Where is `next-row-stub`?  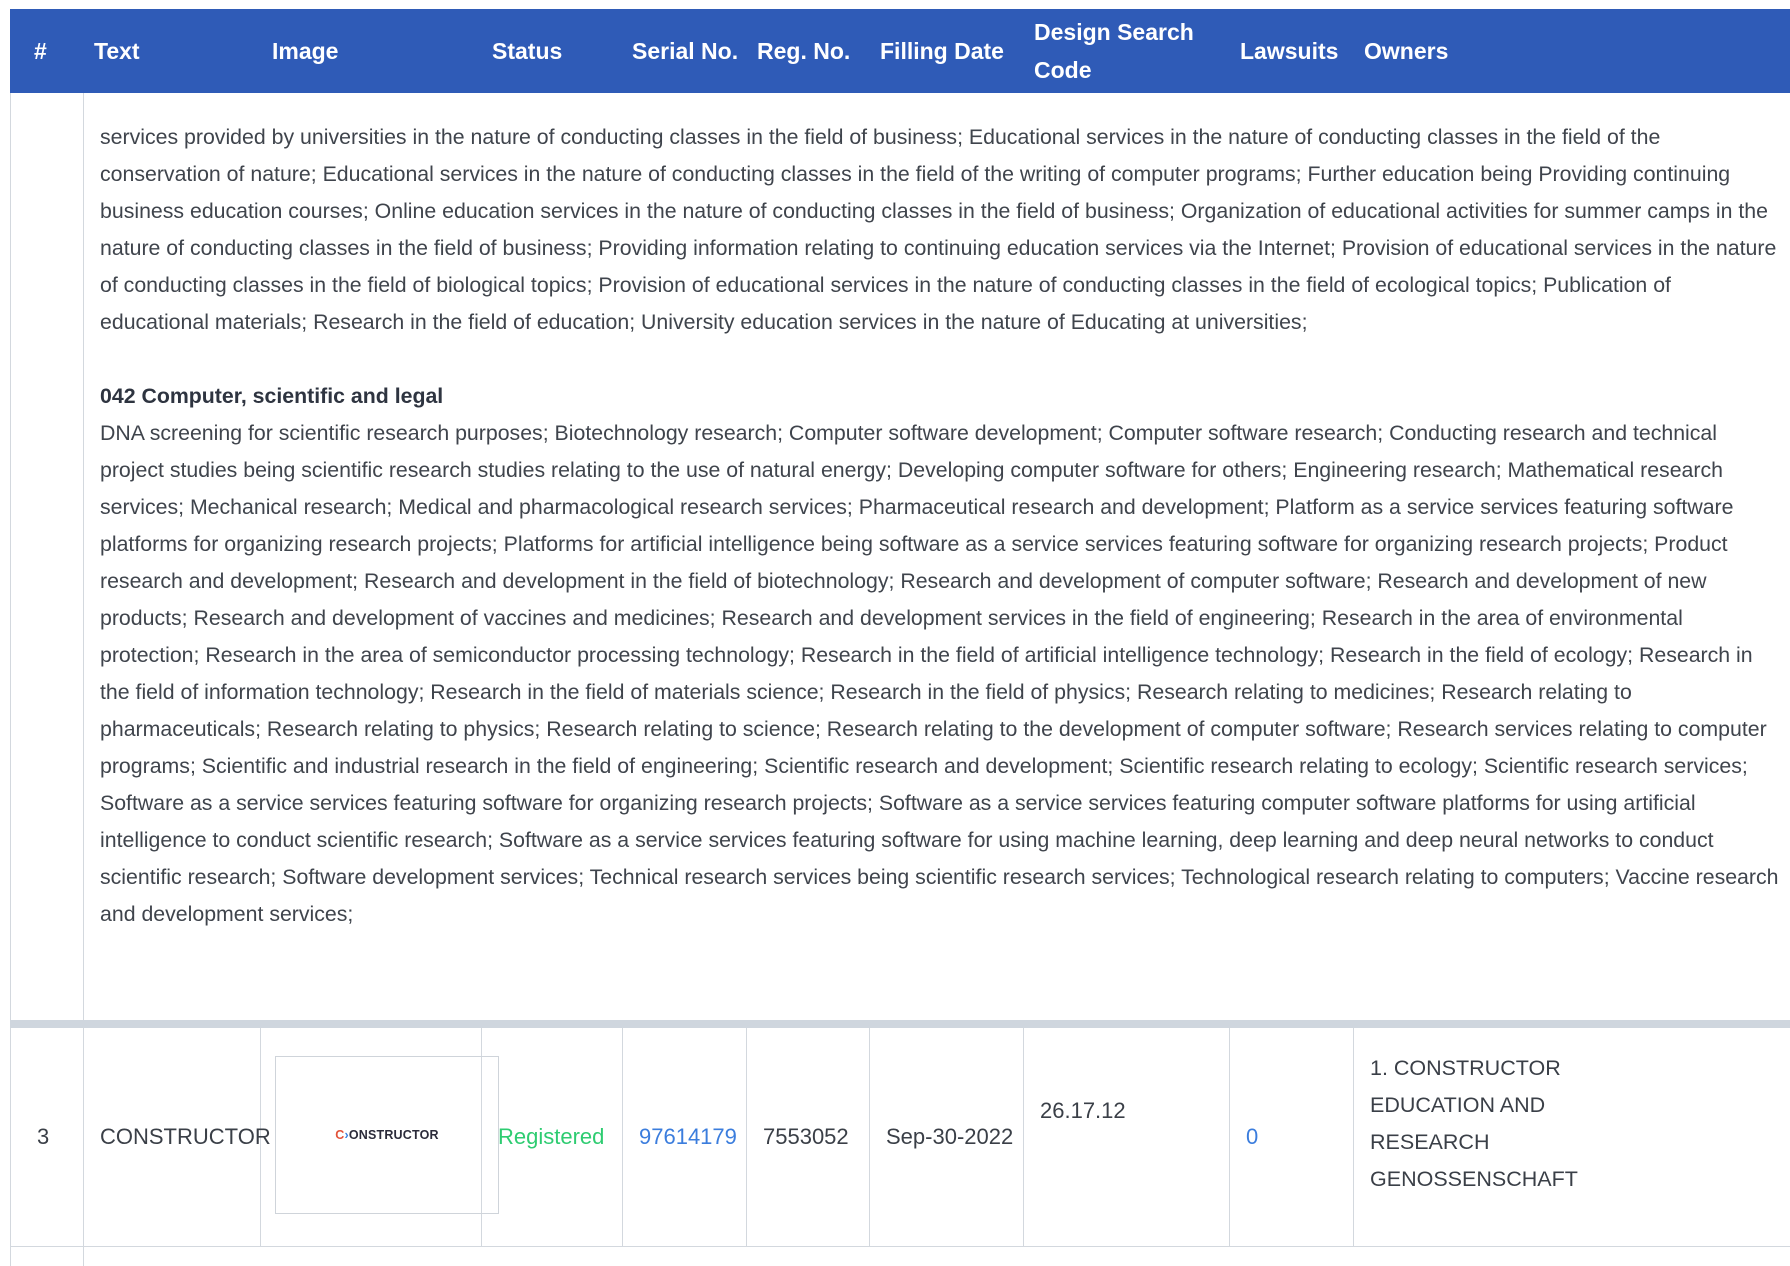
next-row-stub is located at coordinates (47, 1256).